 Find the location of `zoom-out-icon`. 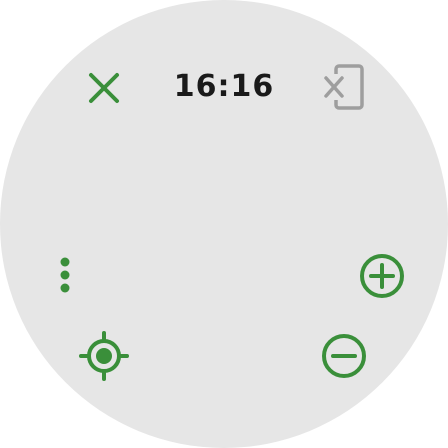

zoom-out-icon is located at coordinates (344, 356).